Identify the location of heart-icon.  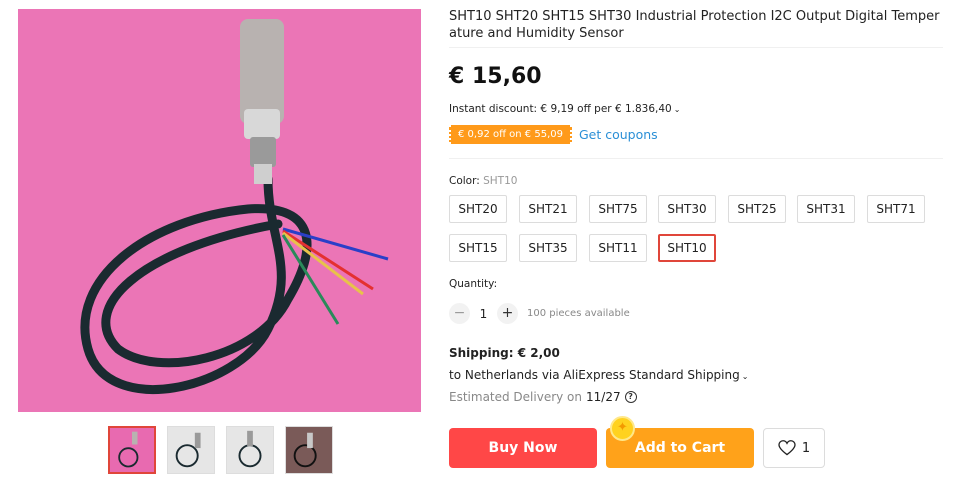
(787, 448).